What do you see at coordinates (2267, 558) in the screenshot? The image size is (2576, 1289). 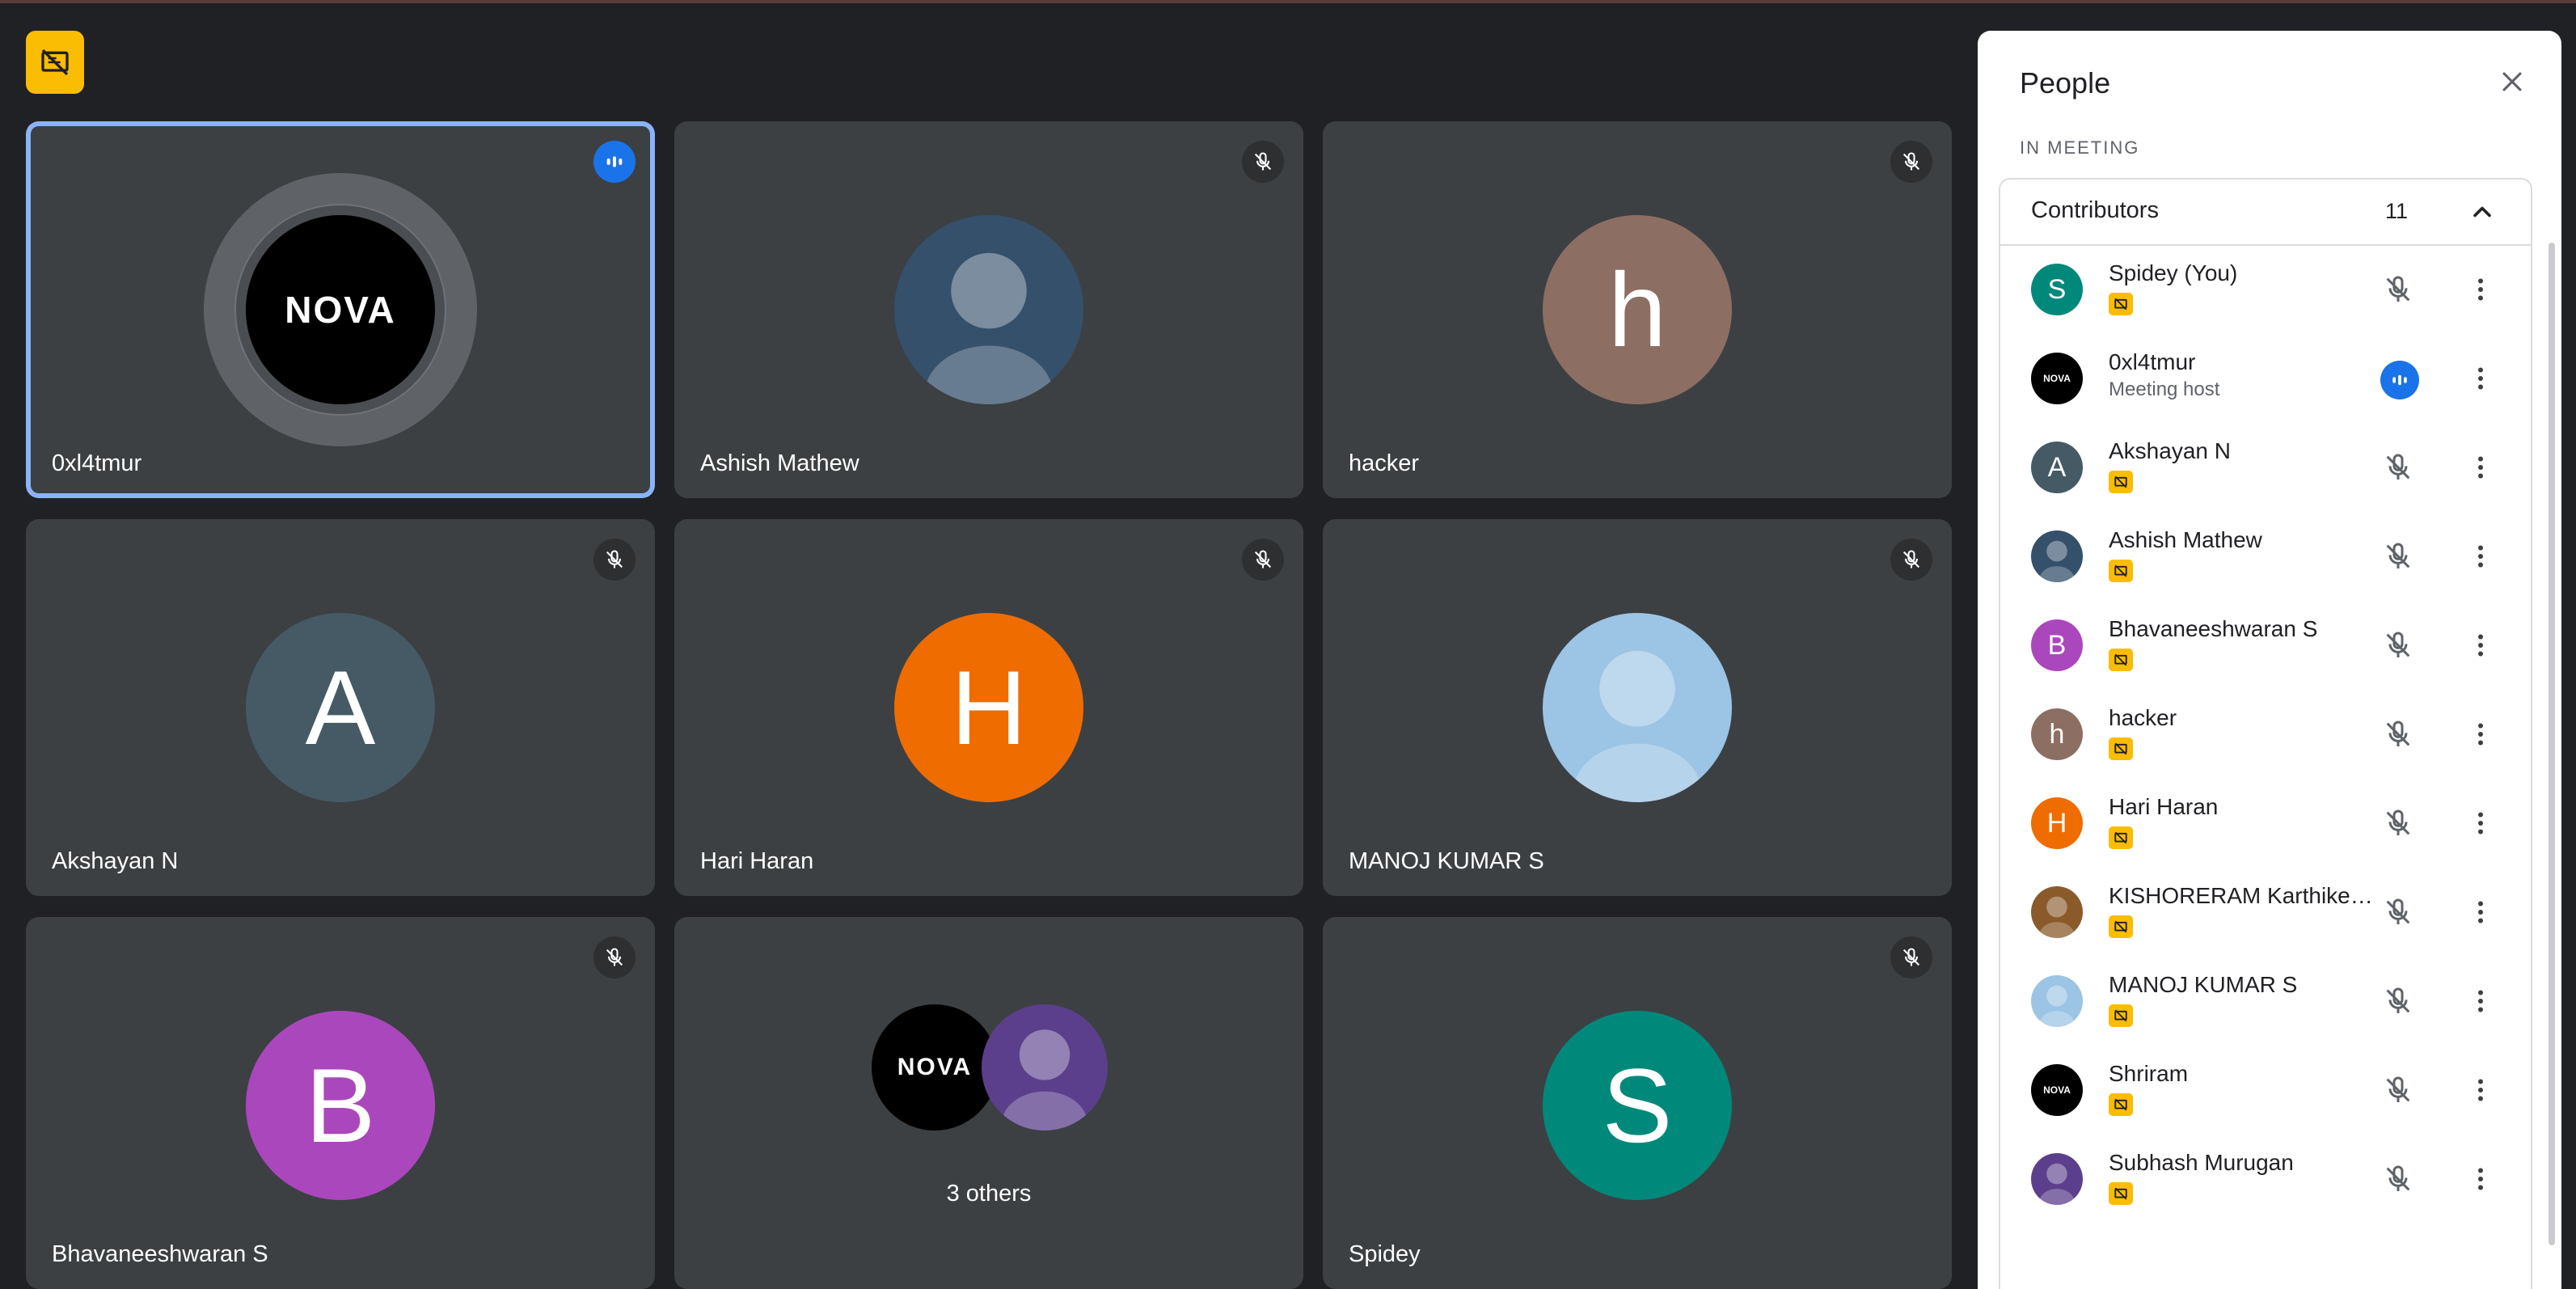 I see `participant-row: Ashish Mathew` at bounding box center [2267, 558].